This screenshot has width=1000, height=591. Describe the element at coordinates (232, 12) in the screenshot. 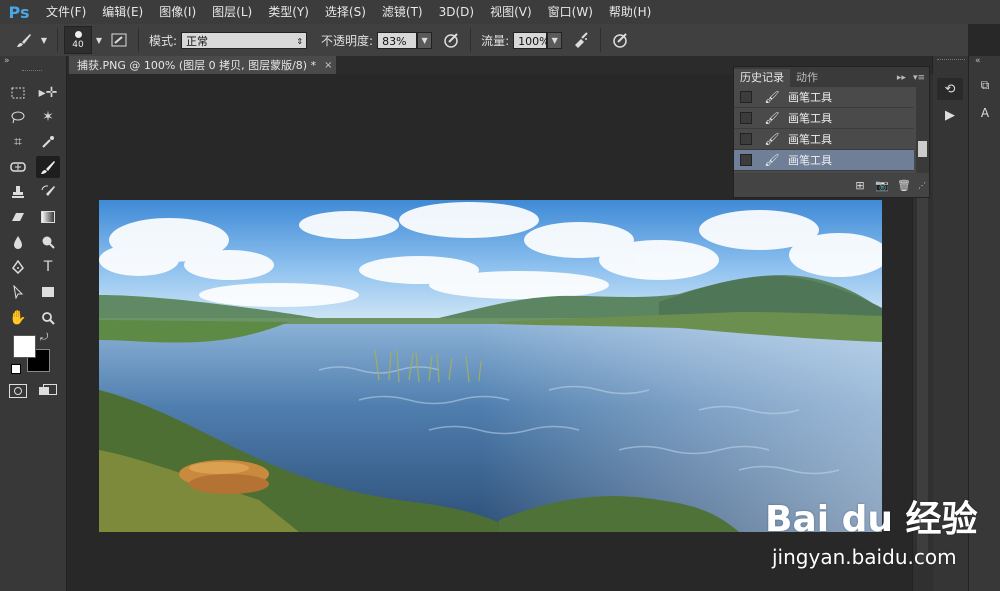

I see `menu-layer: 图层(L)` at that location.